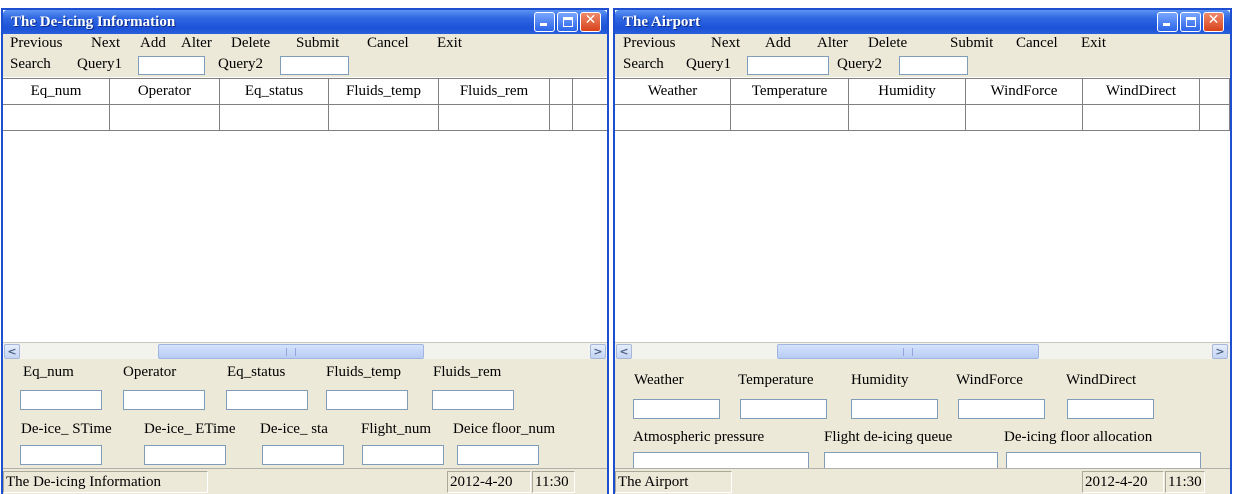  Describe the element at coordinates (922, 22) in the screenshot. I see `title-bar: The Airport ✕` at that location.